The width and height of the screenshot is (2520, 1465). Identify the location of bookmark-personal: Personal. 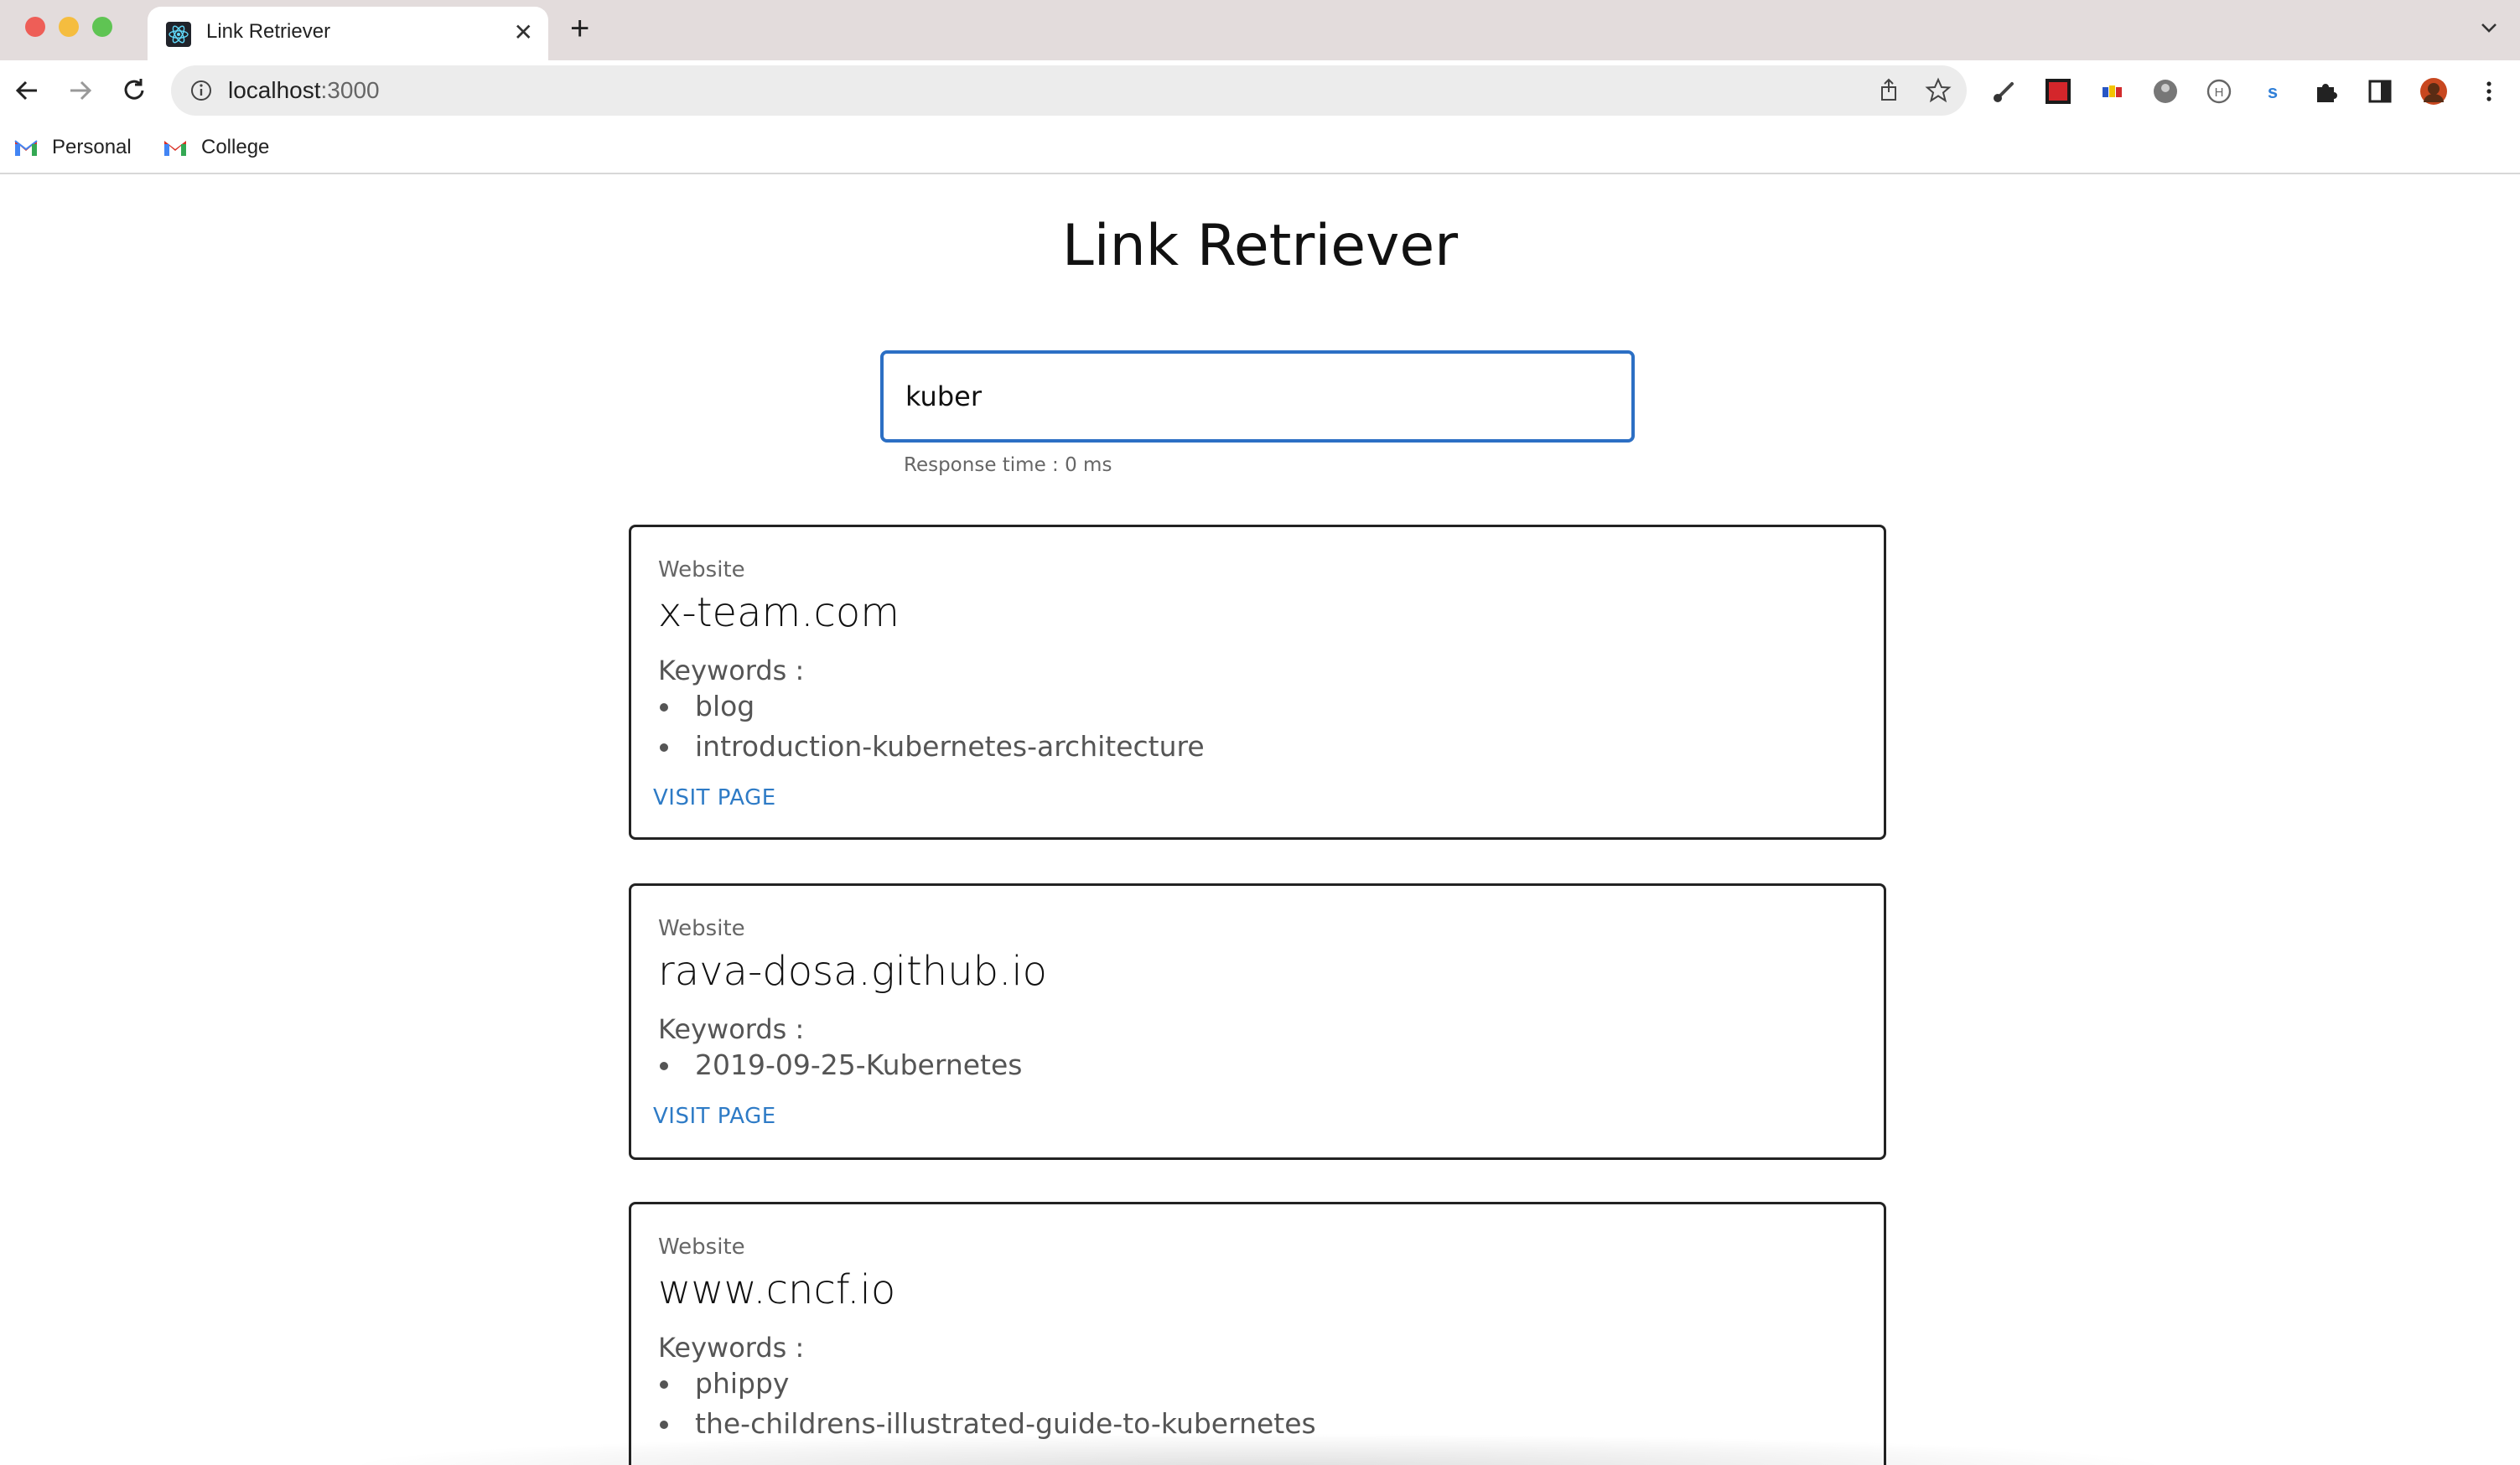
(72, 147).